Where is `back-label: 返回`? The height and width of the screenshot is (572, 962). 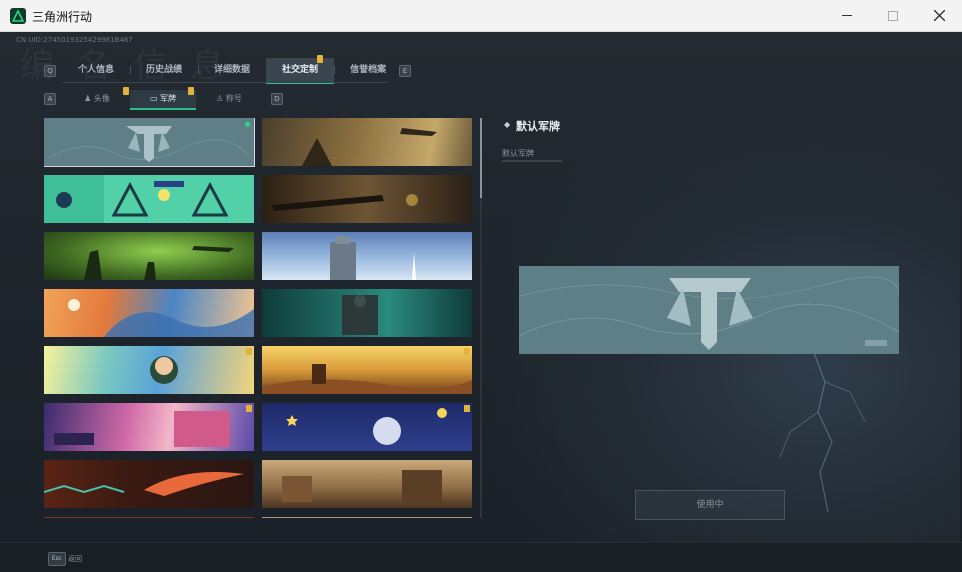 back-label: 返回 is located at coordinates (75, 559).